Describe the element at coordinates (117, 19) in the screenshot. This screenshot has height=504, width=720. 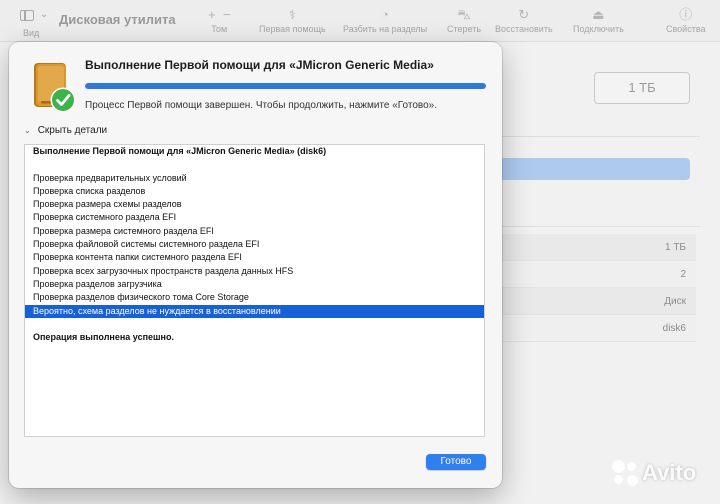
I see `app-title: Дисковая утилита` at that location.